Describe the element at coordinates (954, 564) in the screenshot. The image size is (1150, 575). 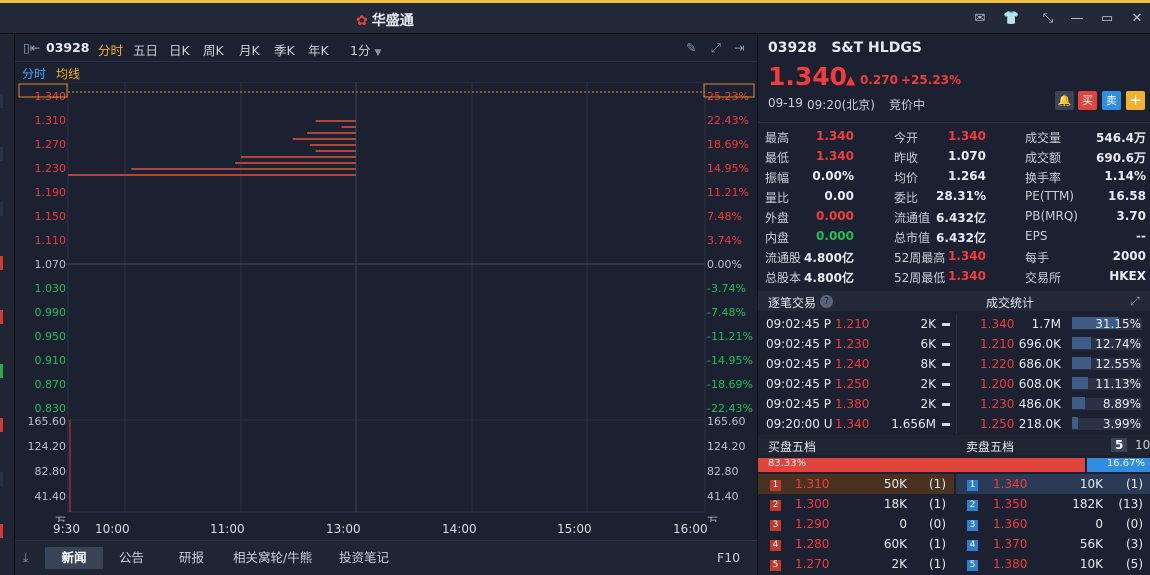
I see `orderbook-row: 5 1.270 2K (1) 5 1.380 10K (5)` at that location.